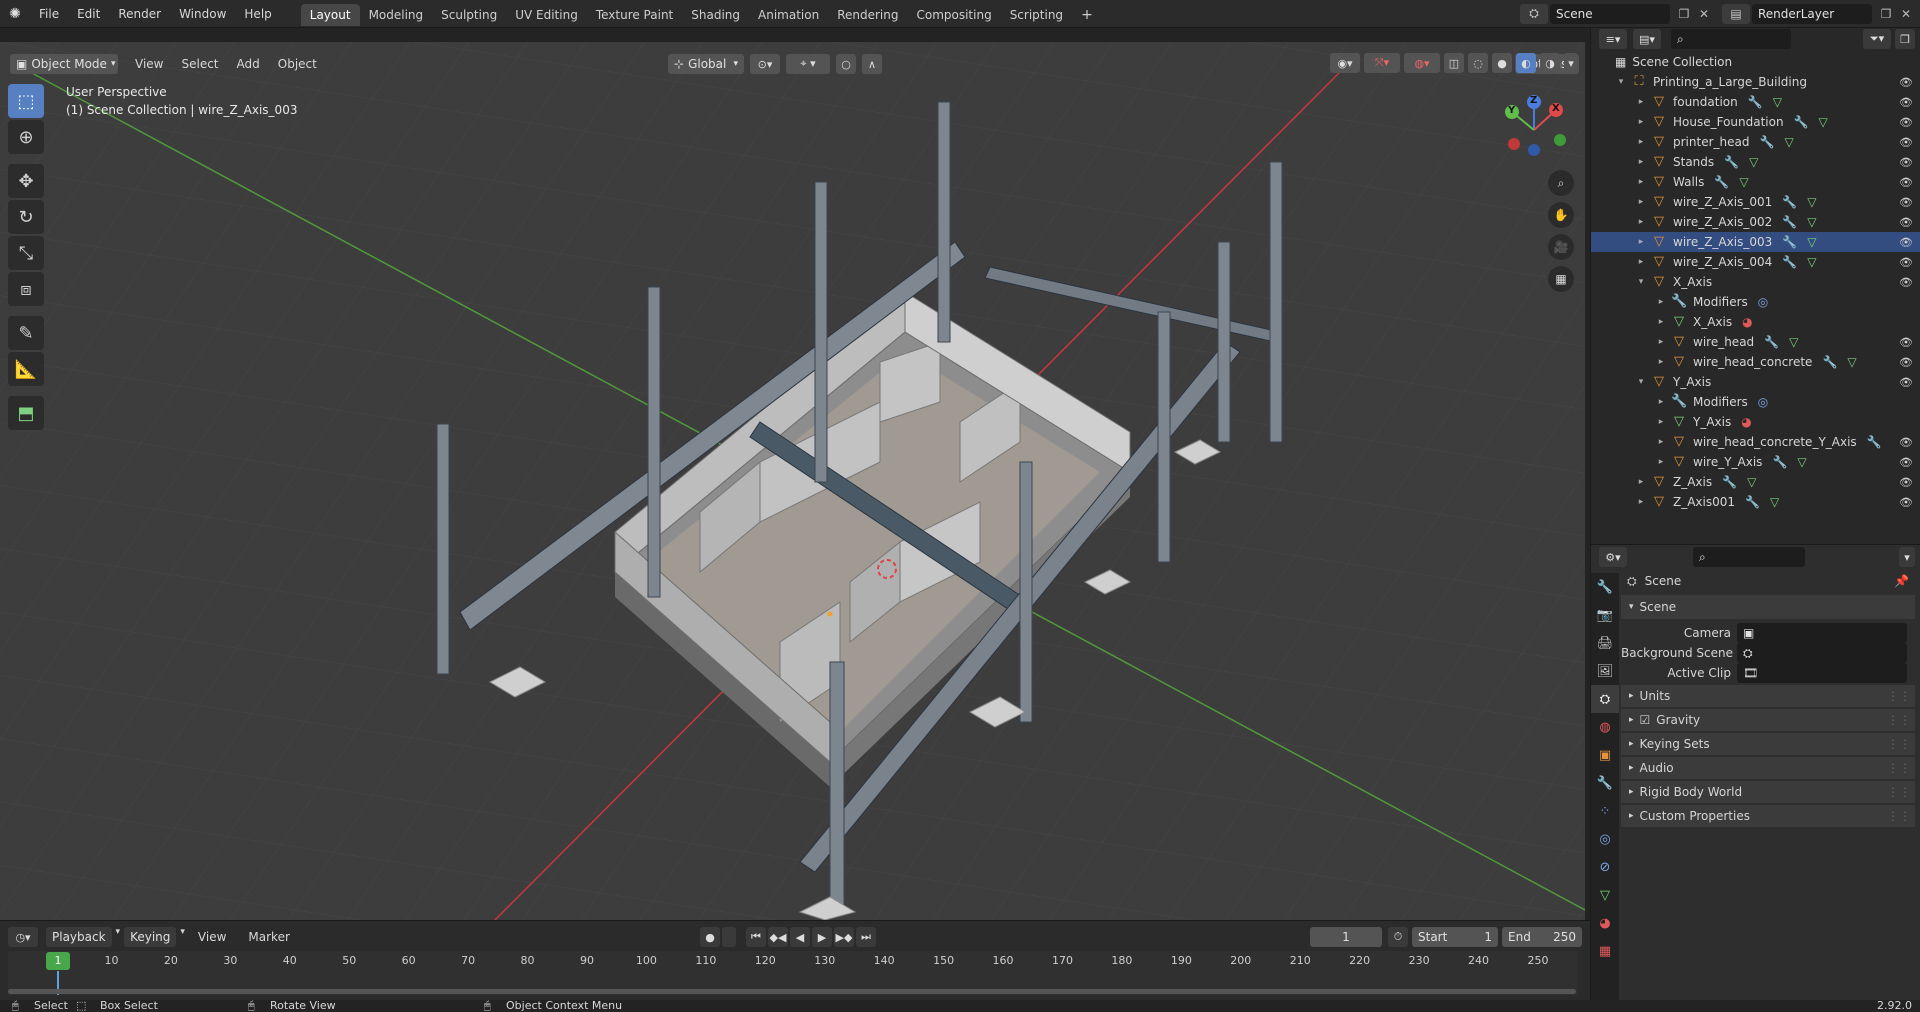 The width and height of the screenshot is (1920, 1012). What do you see at coordinates (15, 14) in the screenshot?
I see `blender-logo-icon: ✺` at bounding box center [15, 14].